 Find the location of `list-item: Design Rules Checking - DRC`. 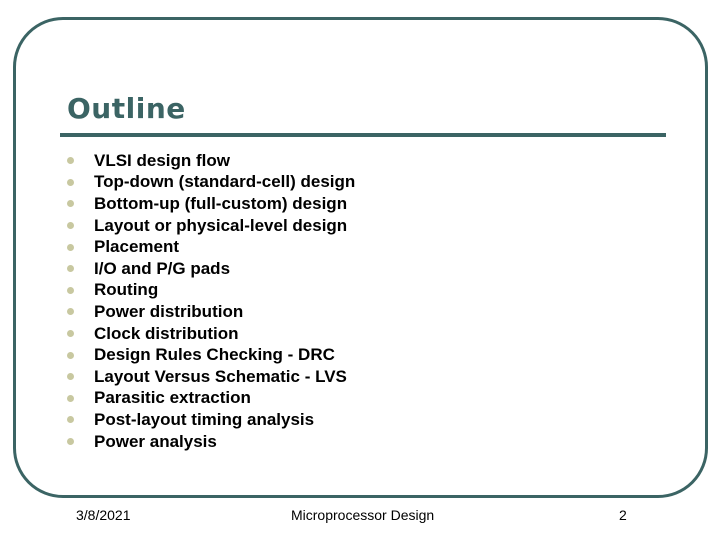

list-item: Design Rules Checking - DRC is located at coordinates (211, 355).